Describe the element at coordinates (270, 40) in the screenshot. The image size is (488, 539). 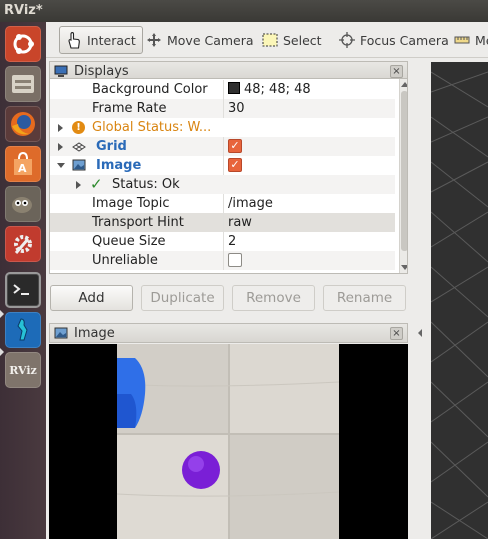
I see `selection-rect-icon` at that location.